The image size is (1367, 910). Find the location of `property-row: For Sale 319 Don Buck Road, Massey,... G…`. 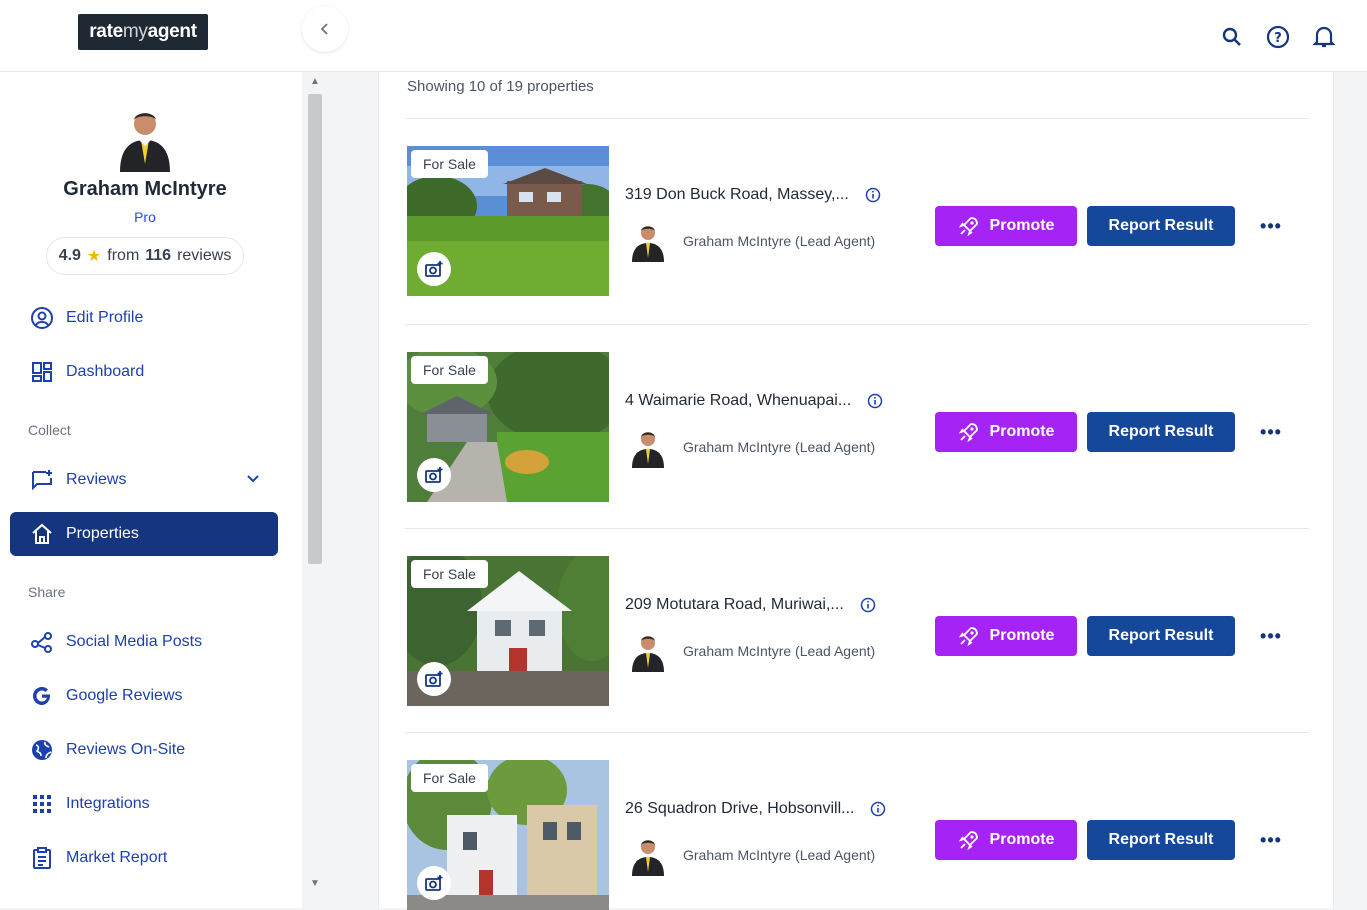

property-row: For Sale 319 Don Buck Road, Massey,... G… is located at coordinates (857, 221).